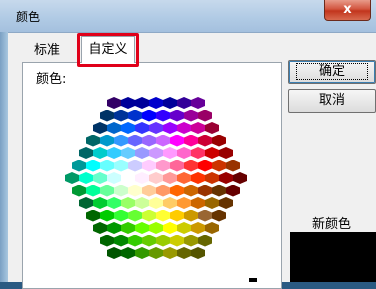  What do you see at coordinates (253, 280) in the screenshot?
I see `black-color-cell` at bounding box center [253, 280].